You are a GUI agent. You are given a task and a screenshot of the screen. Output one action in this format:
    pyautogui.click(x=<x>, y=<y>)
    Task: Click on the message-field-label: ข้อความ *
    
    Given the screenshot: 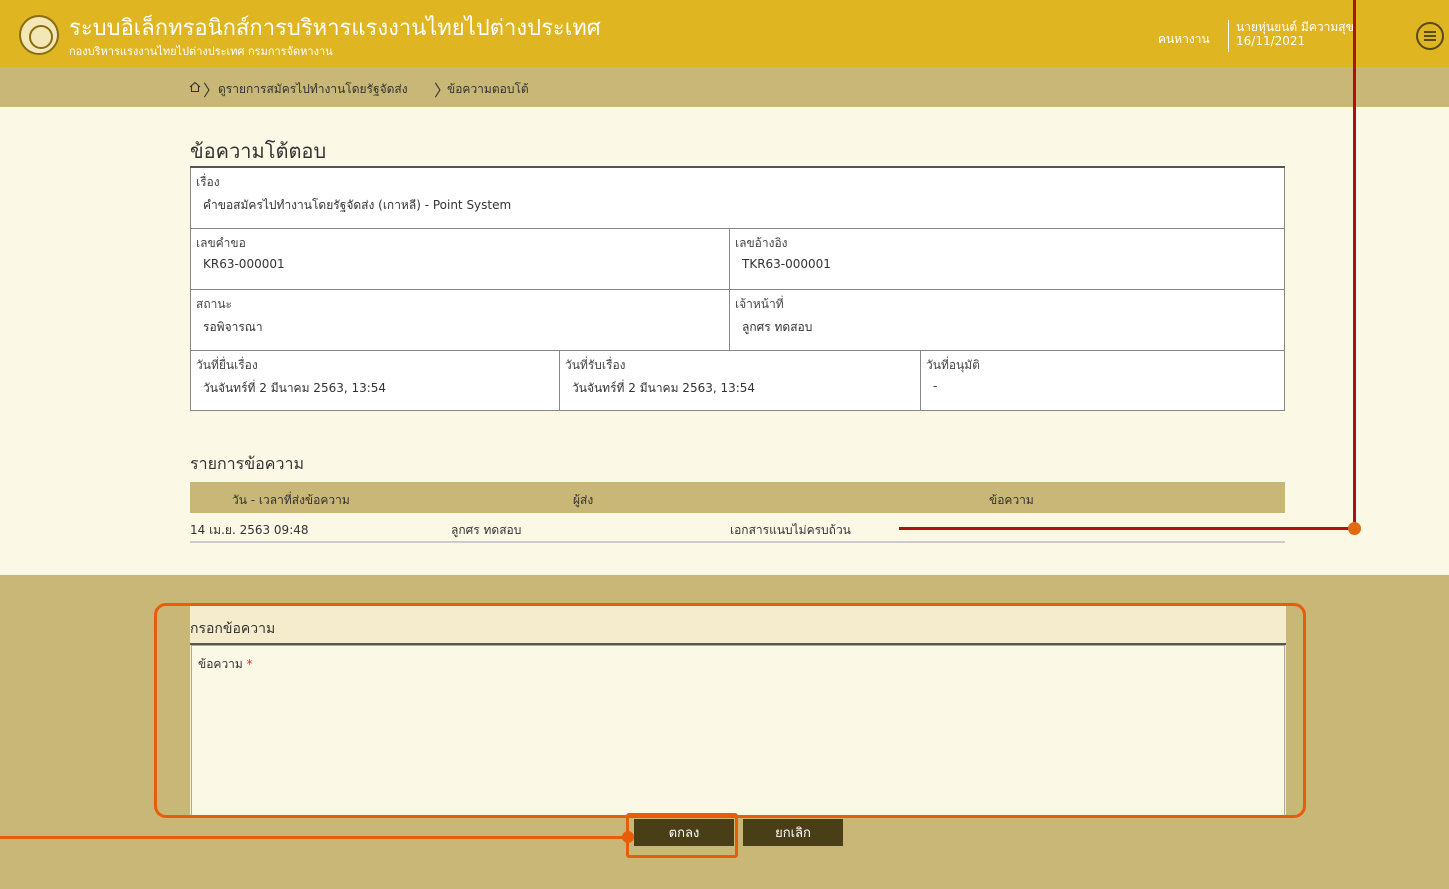 What is the action you would take?
    pyautogui.click(x=225, y=664)
    